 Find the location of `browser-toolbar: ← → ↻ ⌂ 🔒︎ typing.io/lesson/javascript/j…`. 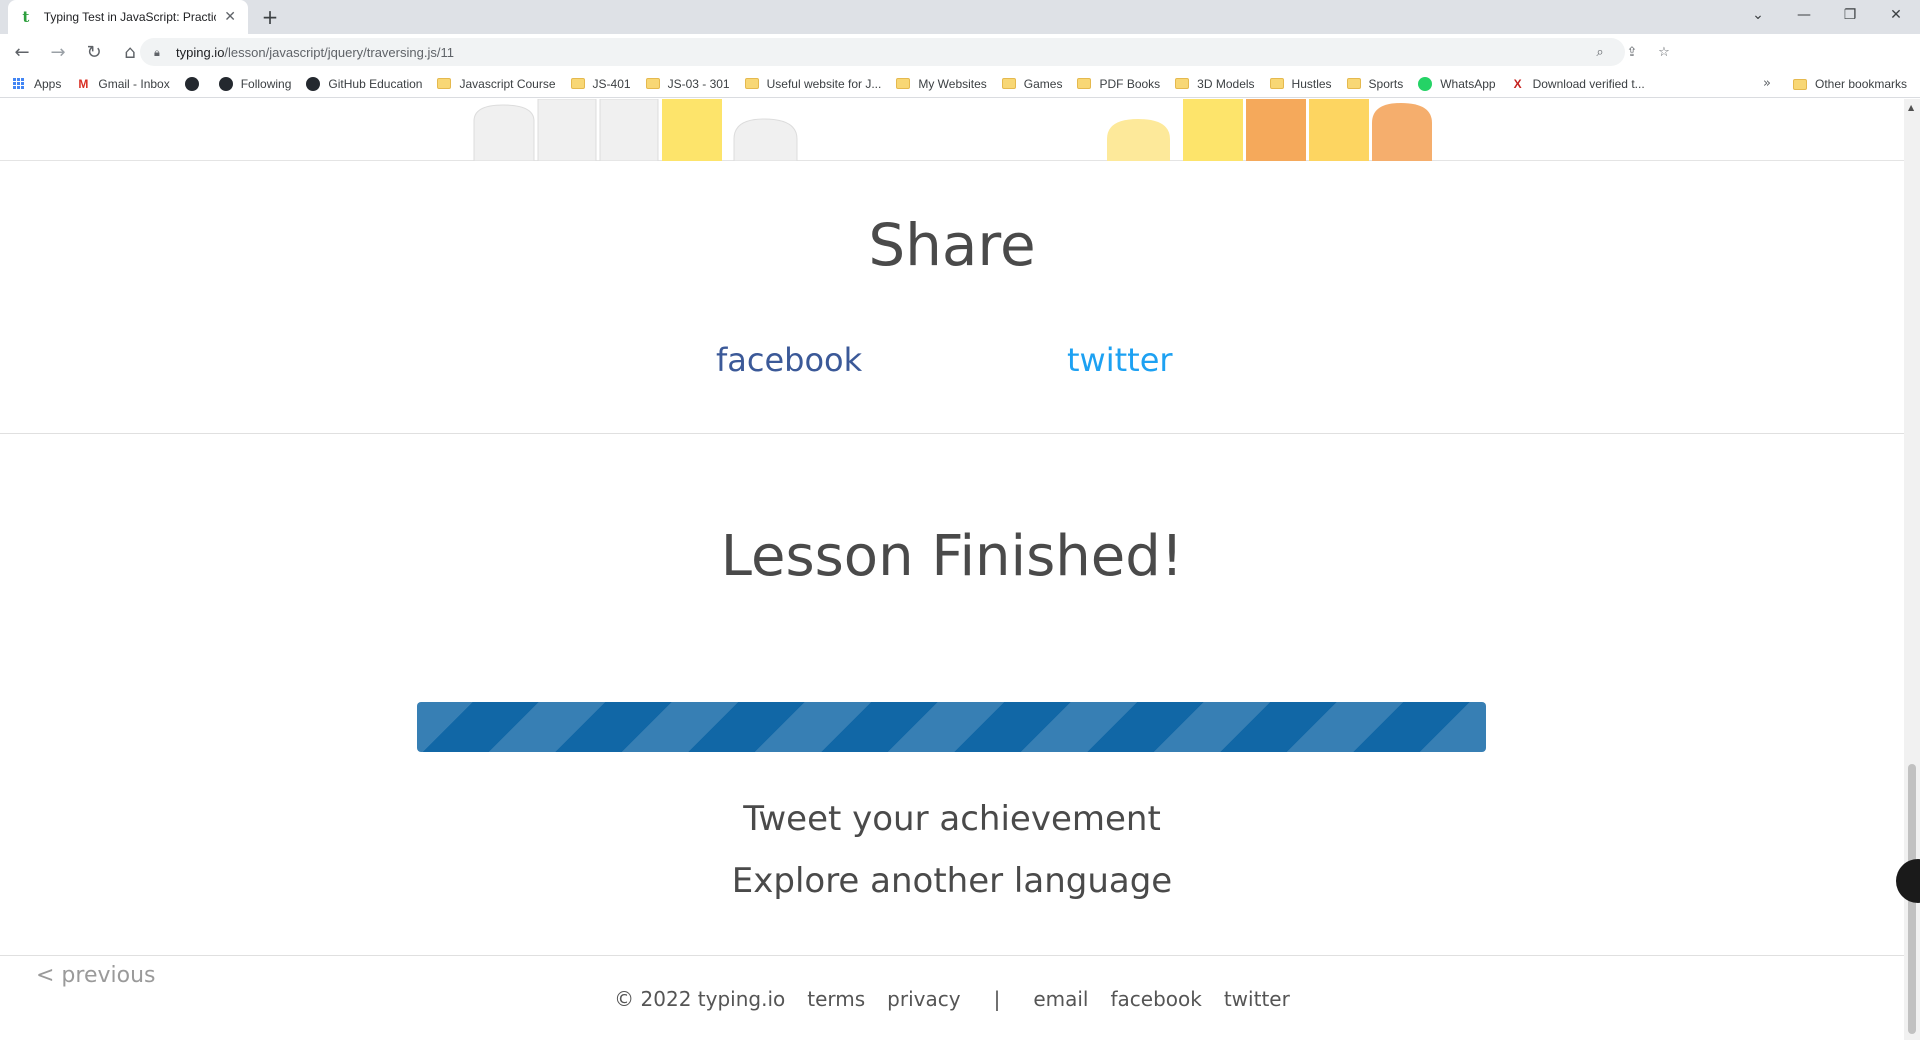

browser-toolbar: ← → ↻ ⌂ 🔒︎ typing.io/lesson/javascript/j… is located at coordinates (960, 64).